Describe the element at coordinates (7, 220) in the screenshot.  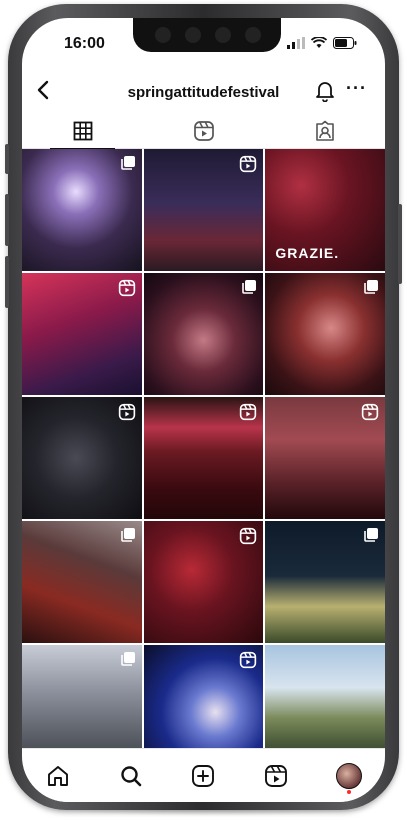
I see `volume-up-button` at that location.